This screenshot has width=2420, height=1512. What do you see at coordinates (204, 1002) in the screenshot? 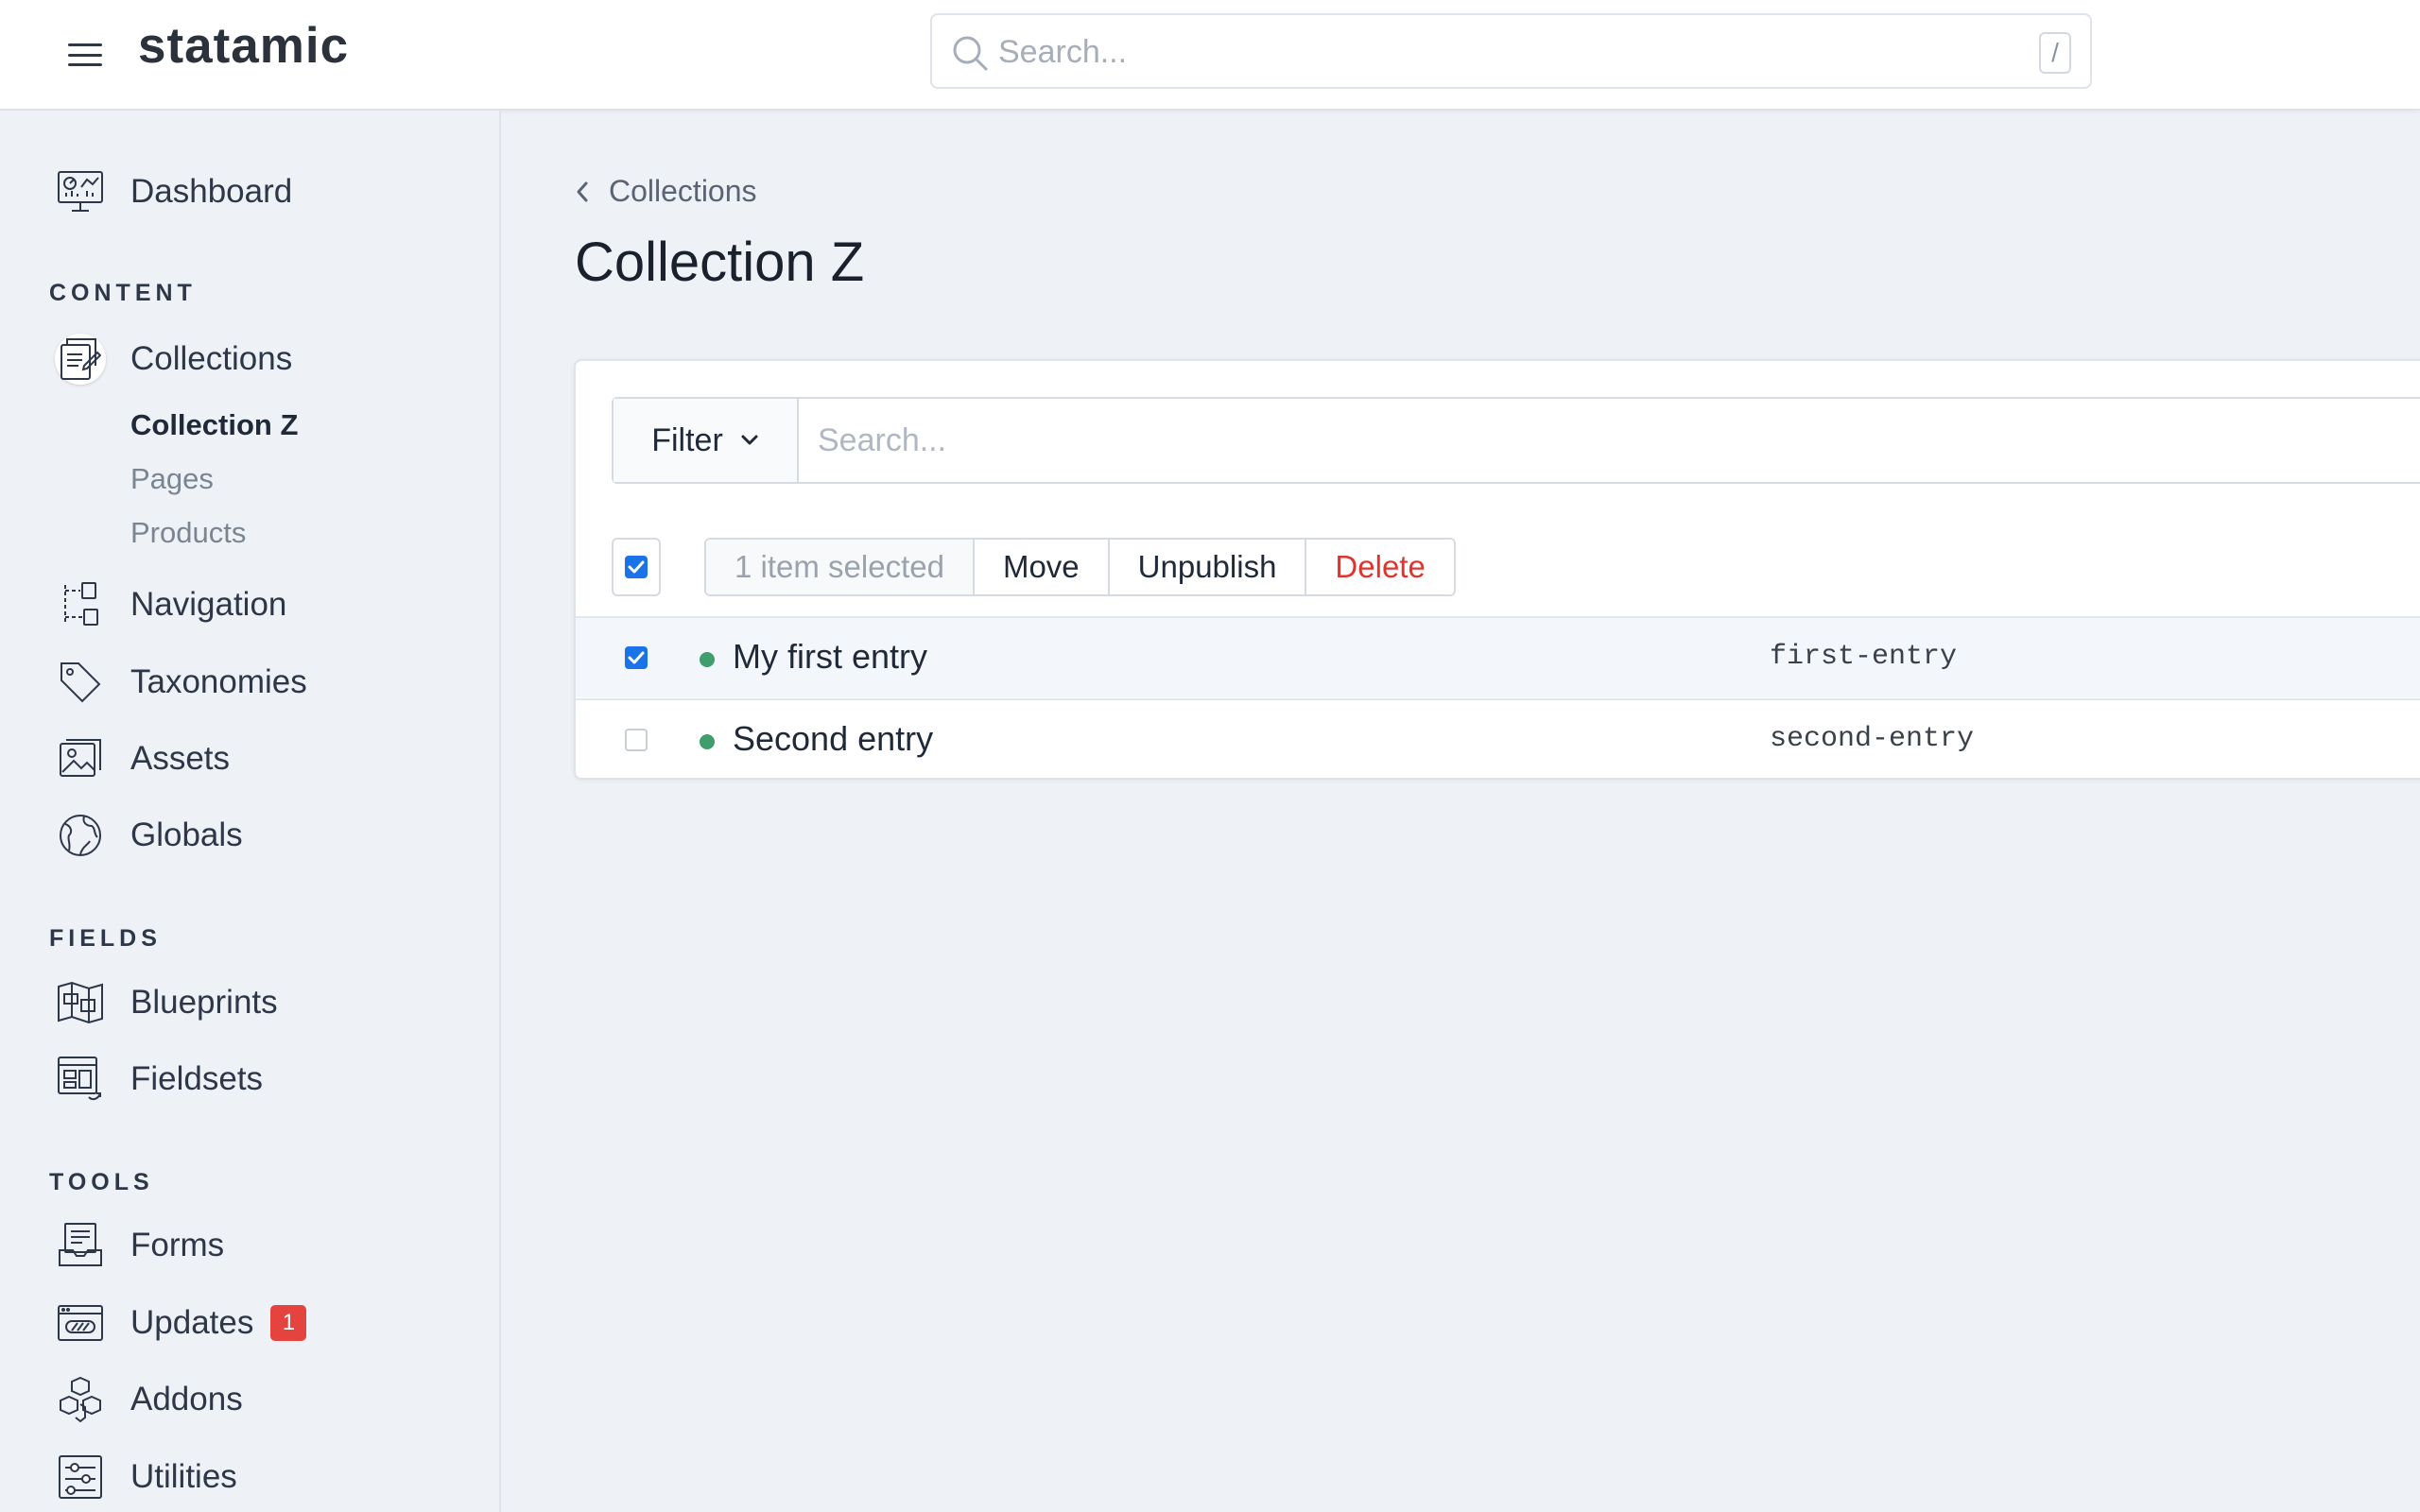
I see `sidebar-item-label: Blueprints` at bounding box center [204, 1002].